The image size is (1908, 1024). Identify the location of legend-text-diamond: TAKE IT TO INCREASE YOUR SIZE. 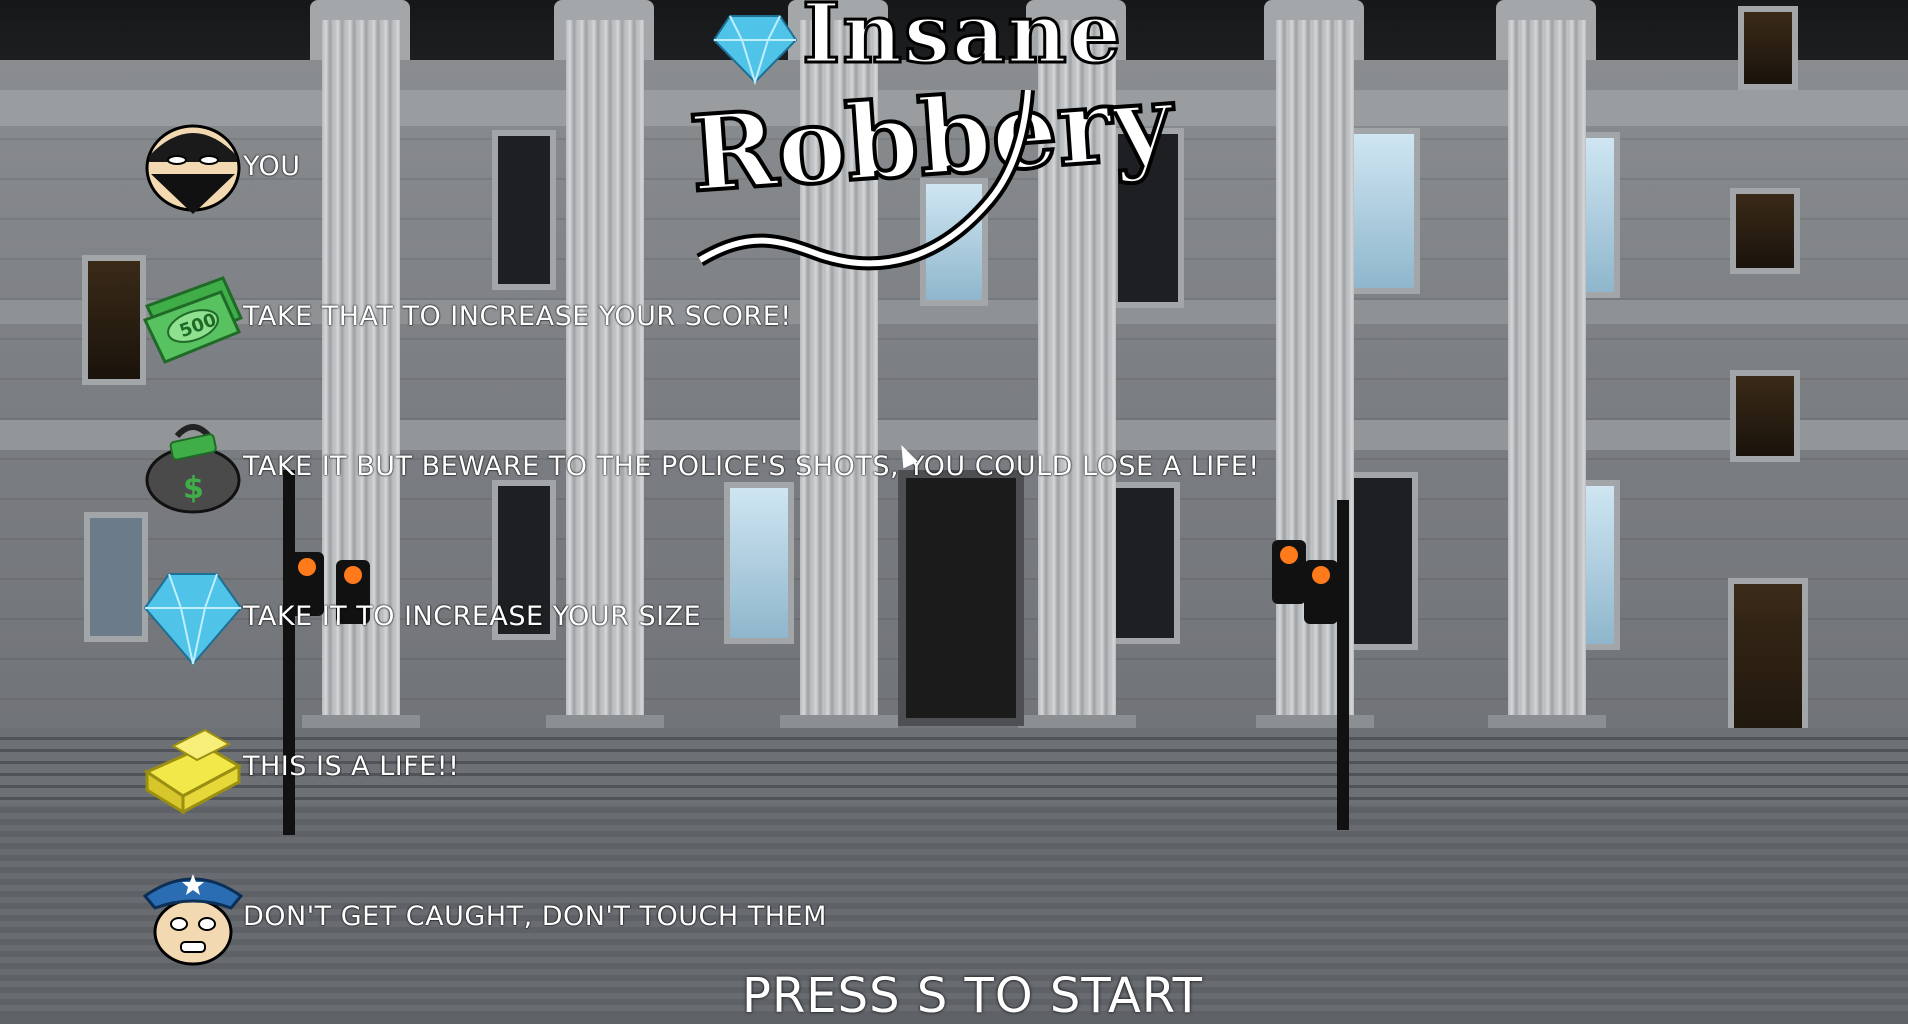
(472, 616).